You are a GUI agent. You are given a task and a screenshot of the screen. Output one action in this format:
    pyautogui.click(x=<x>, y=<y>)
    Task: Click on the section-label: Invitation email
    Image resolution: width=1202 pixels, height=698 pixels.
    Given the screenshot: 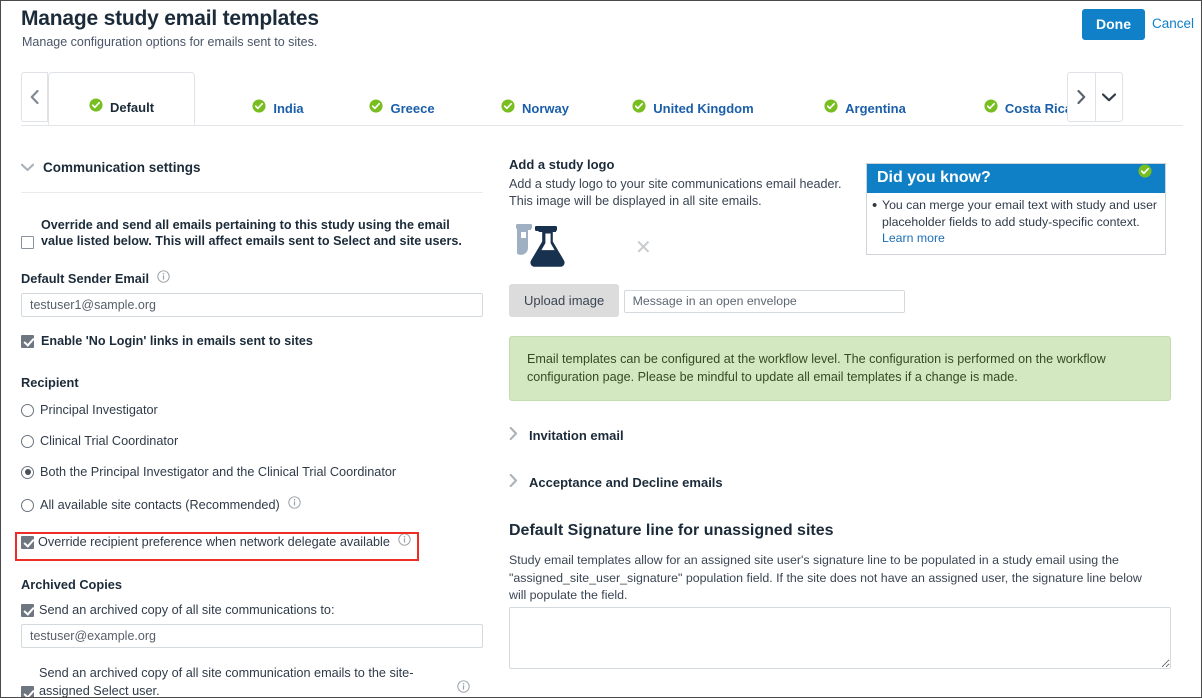 What is the action you would take?
    pyautogui.click(x=576, y=435)
    